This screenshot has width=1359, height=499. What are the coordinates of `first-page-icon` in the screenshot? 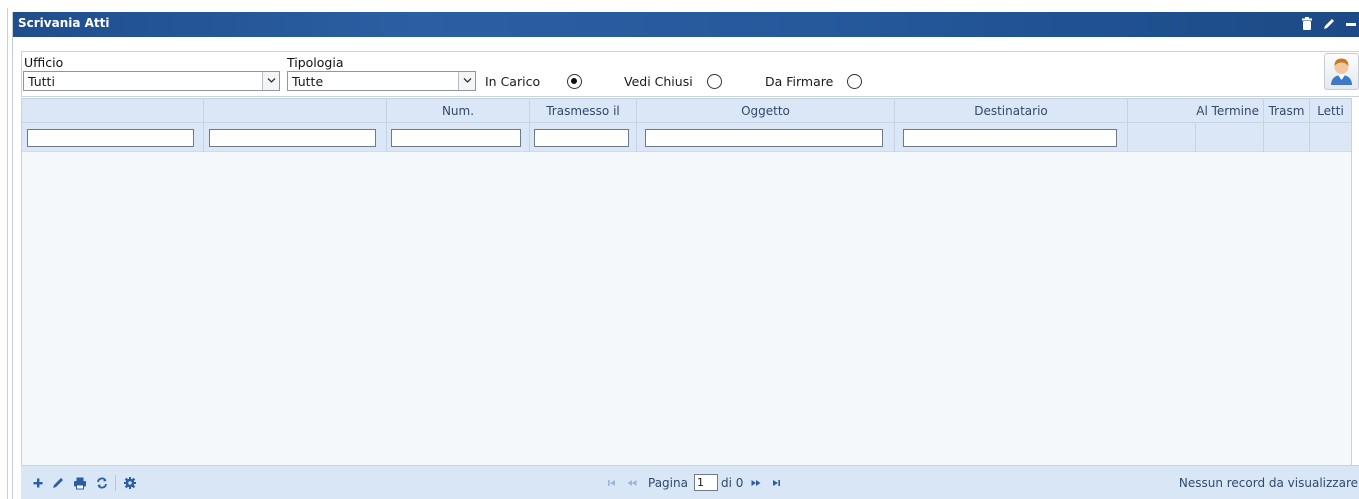 It's located at (612, 483).